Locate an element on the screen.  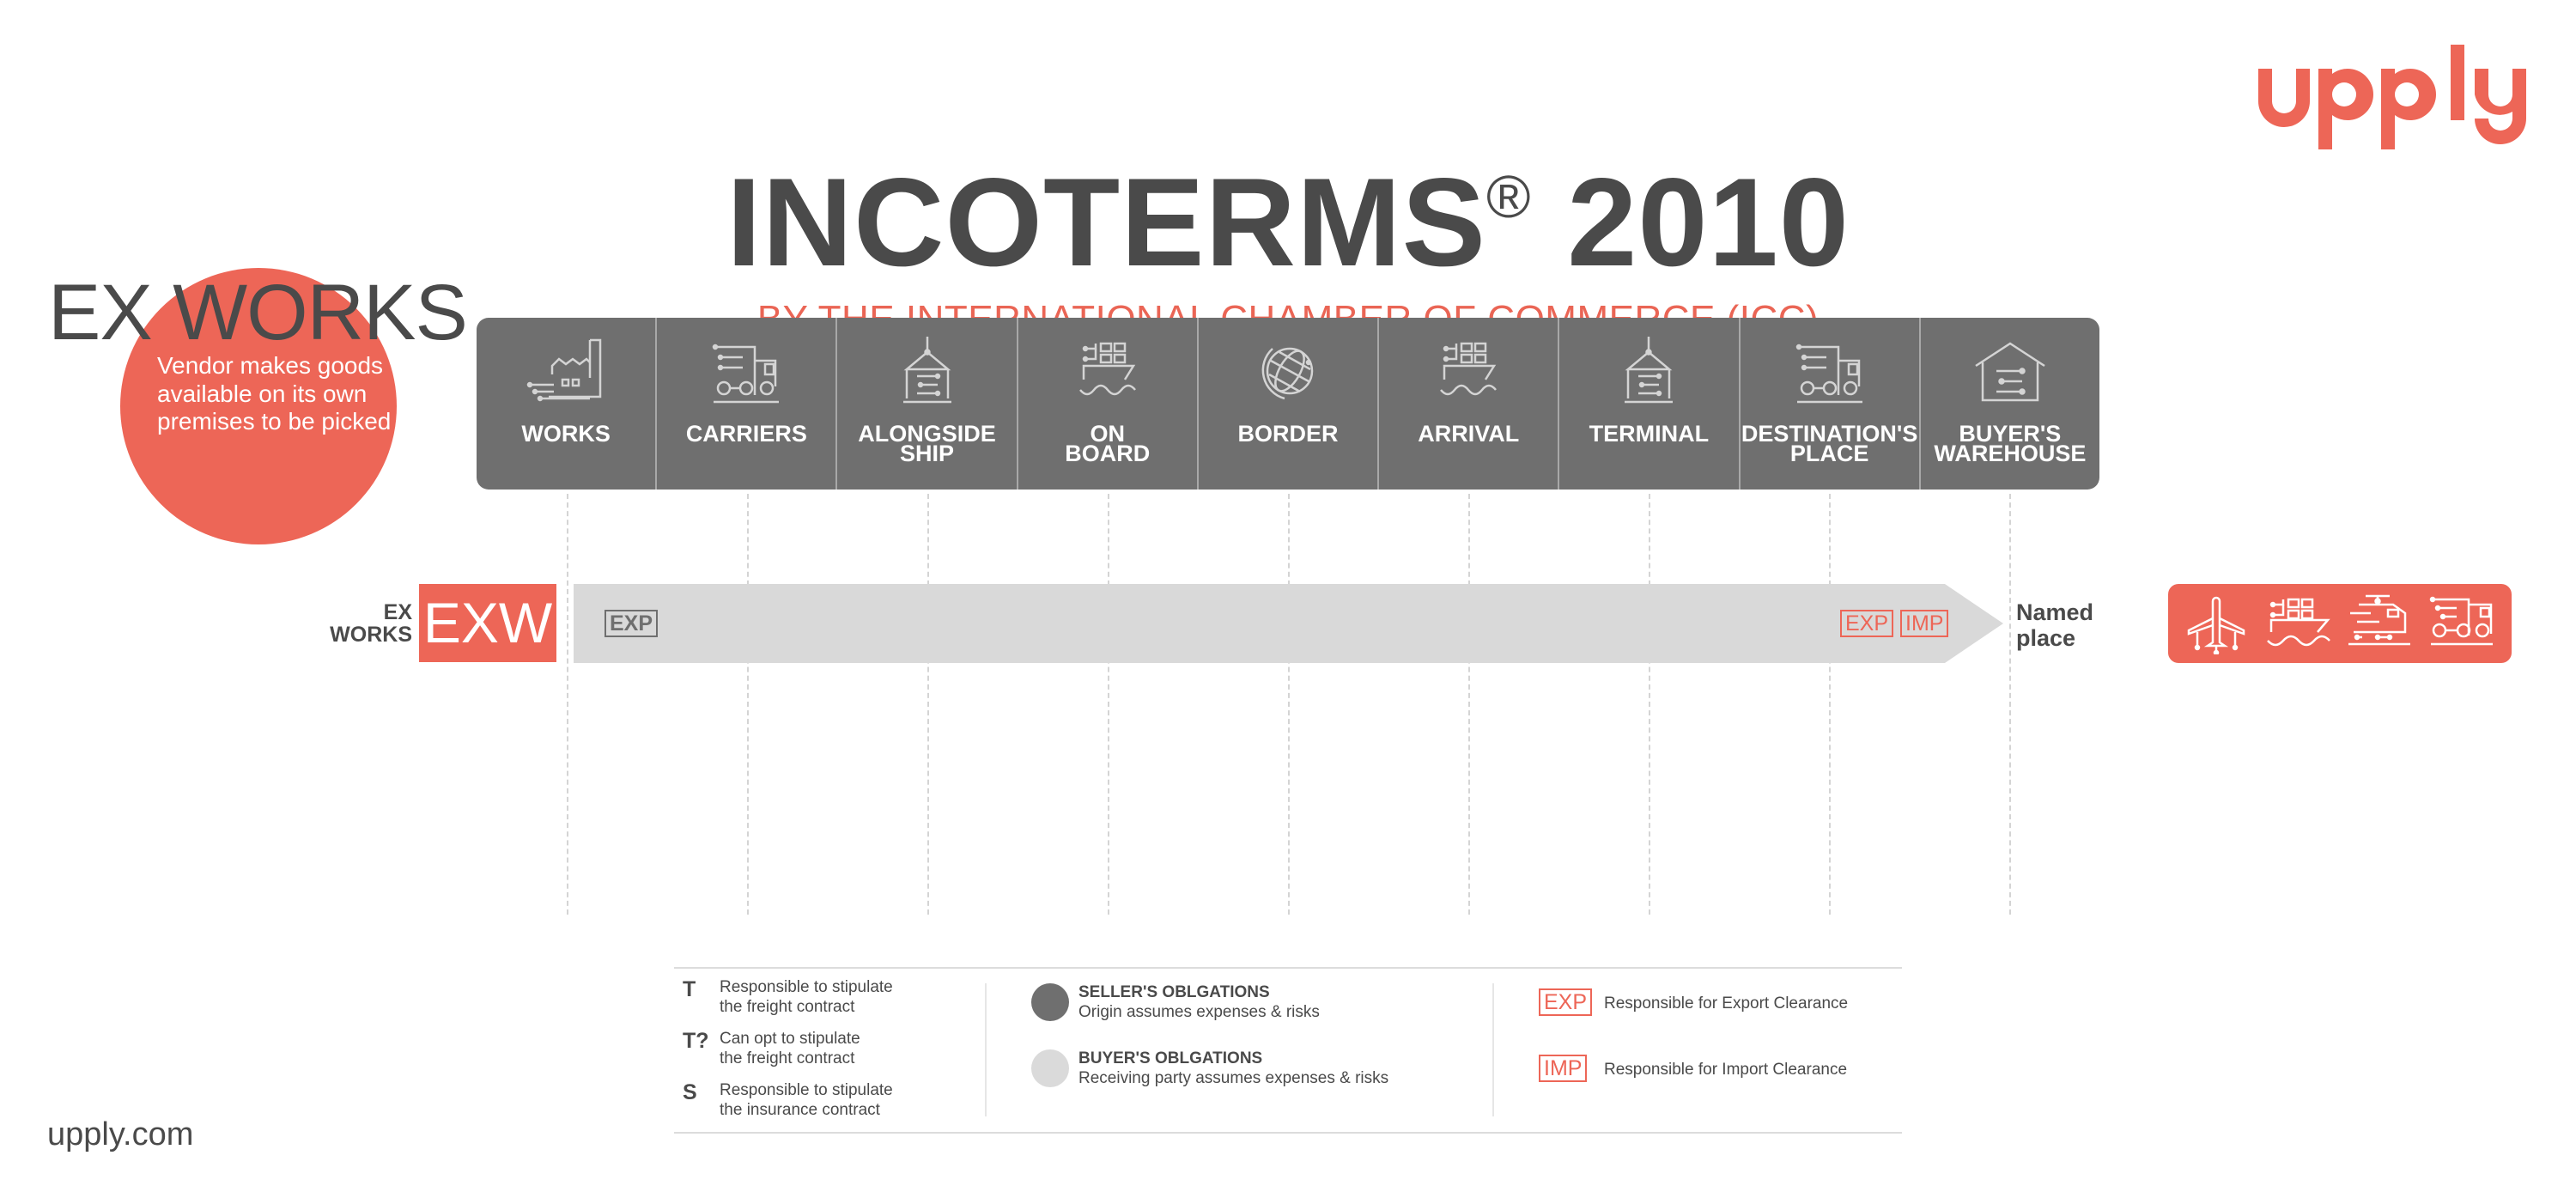
page-title: INCOTERMS® 2010 is located at coordinates (1288, 222).